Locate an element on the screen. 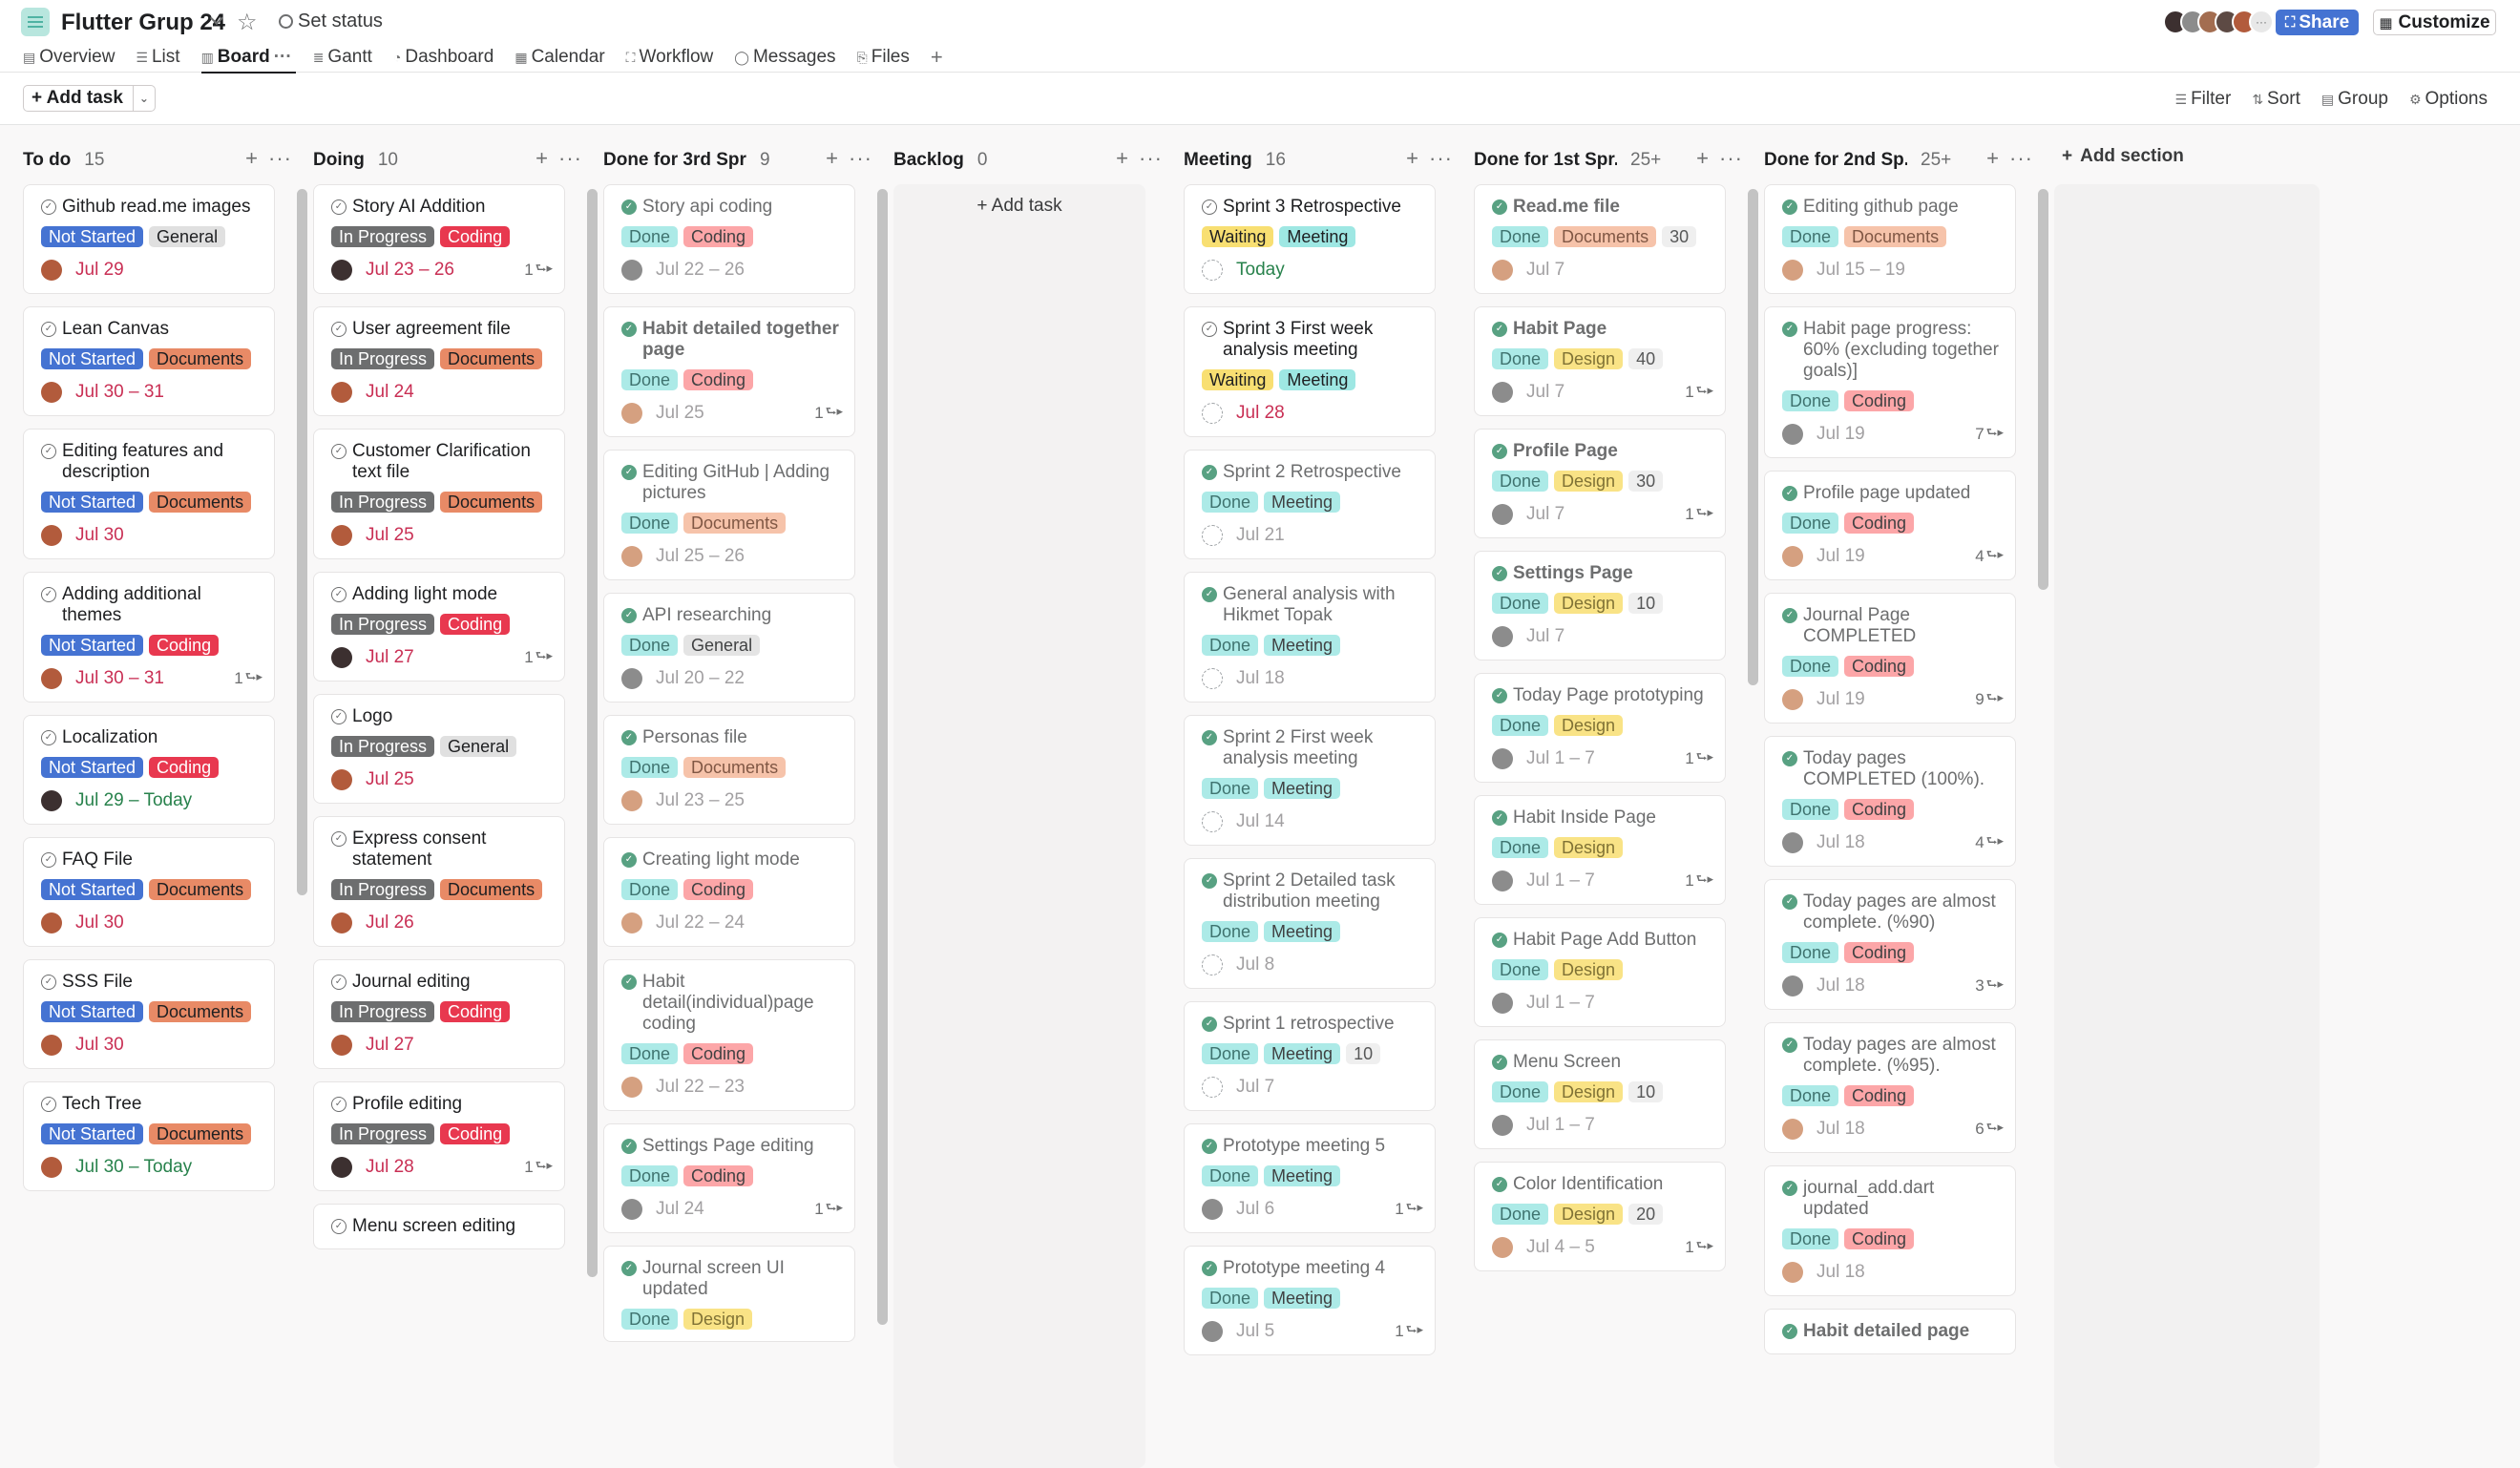  due-date: Jul 20 – 22 is located at coordinates (701, 678).